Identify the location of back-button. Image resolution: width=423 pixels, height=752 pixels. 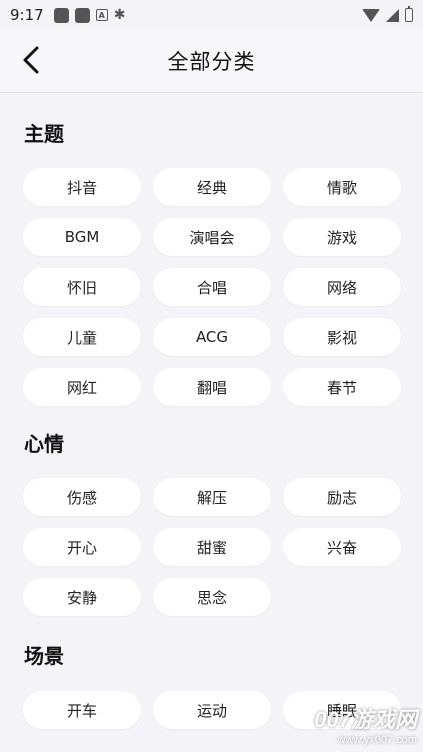
(31, 60).